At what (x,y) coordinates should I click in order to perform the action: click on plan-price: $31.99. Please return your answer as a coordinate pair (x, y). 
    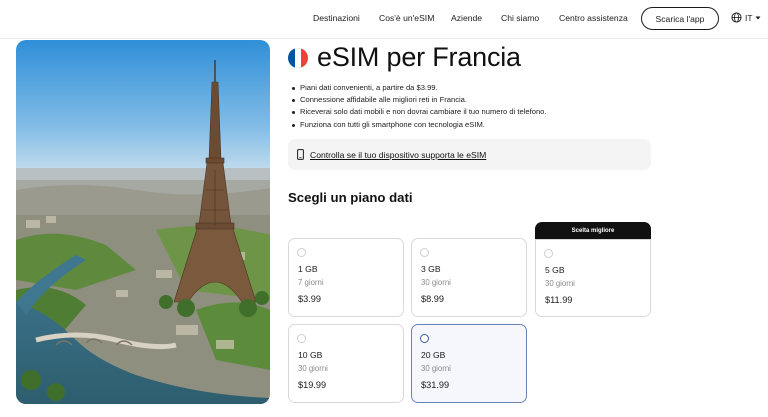
    Looking at the image, I should click on (435, 385).